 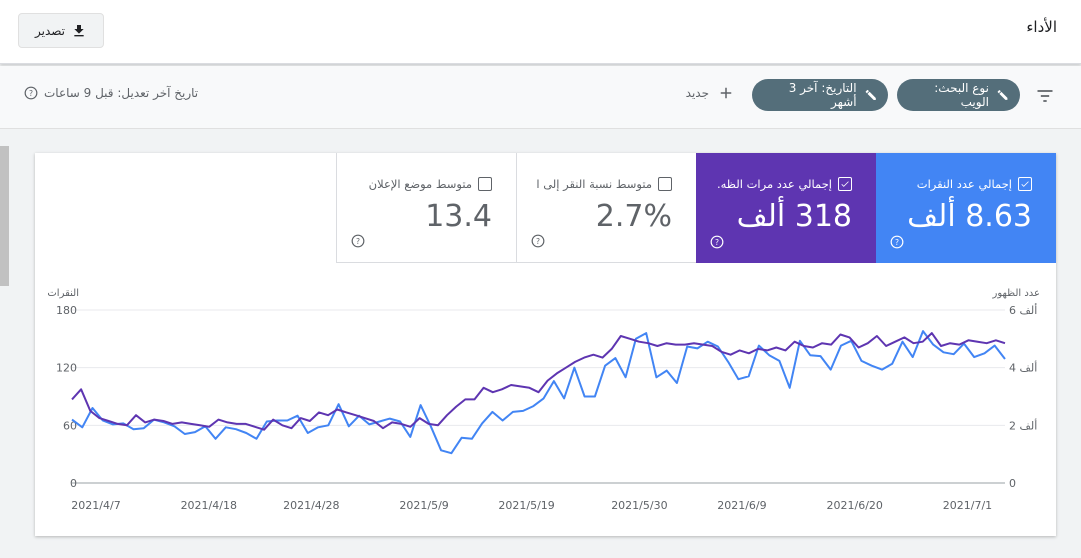 What do you see at coordinates (73, 483) in the screenshot?
I see `y-left-tick-label: 0` at bounding box center [73, 483].